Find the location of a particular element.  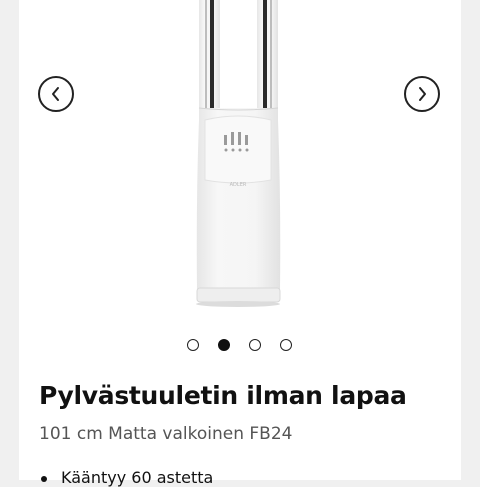

chevron-right-icon is located at coordinates (422, 94).